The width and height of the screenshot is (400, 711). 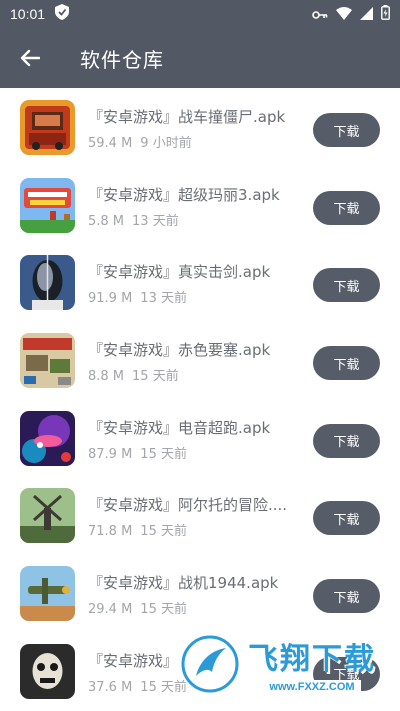 I want to click on warplane-1944-game-icon, so click(x=47, y=594).